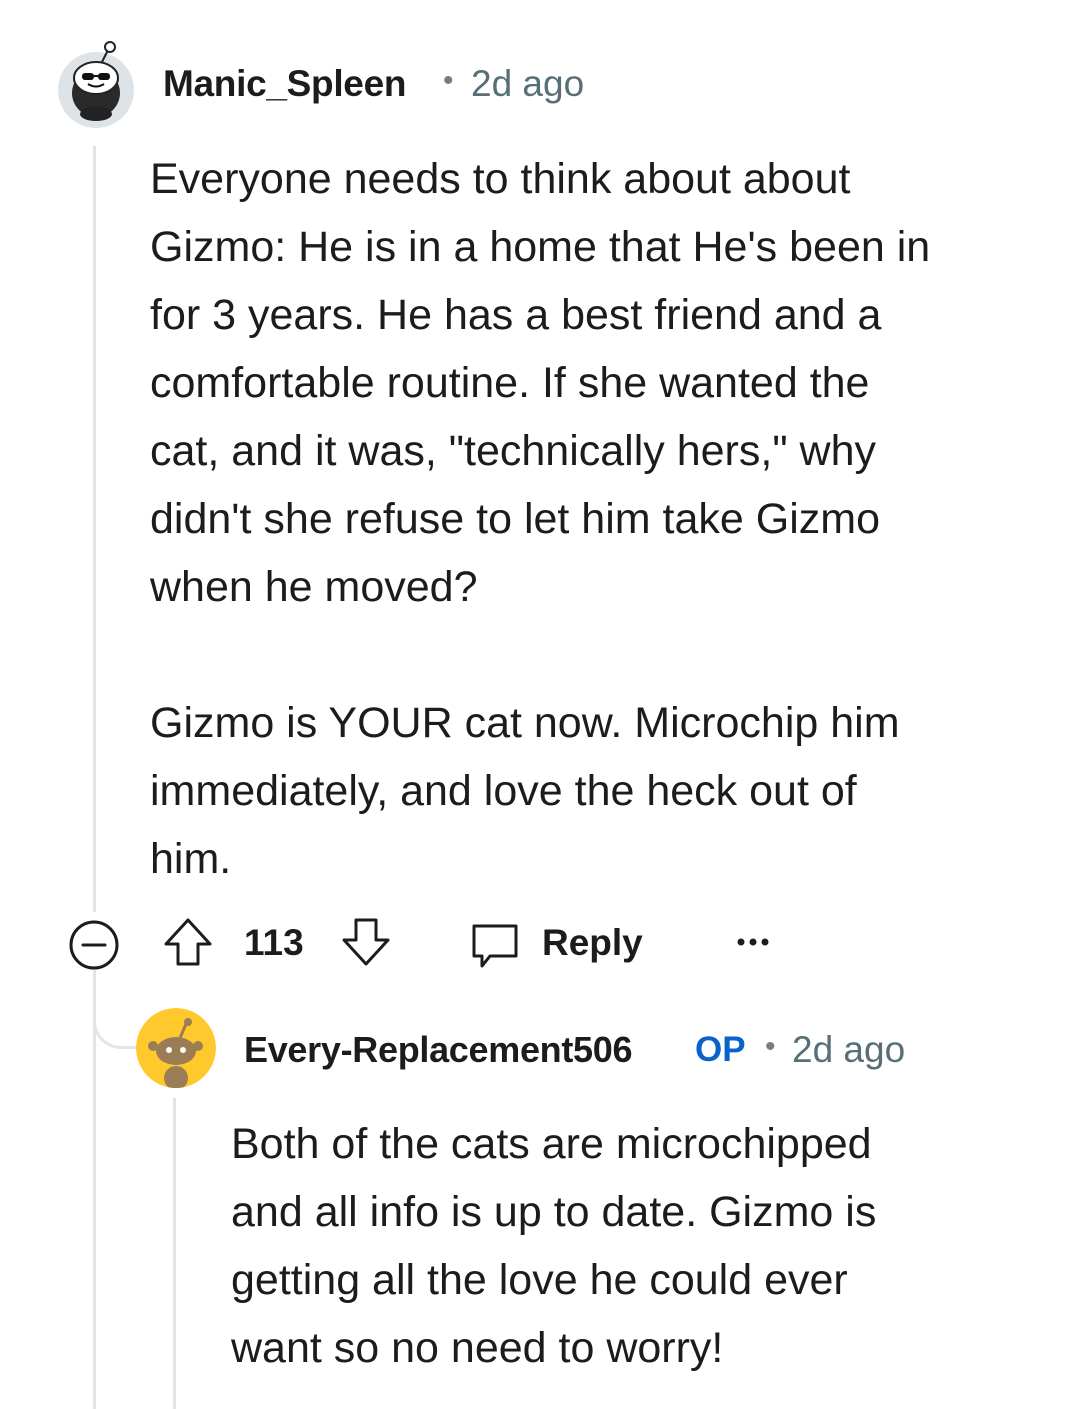 Image resolution: width=1079 pixels, height=1409 pixels. Describe the element at coordinates (720, 1049) in the screenshot. I see `op-badge: OP` at that location.